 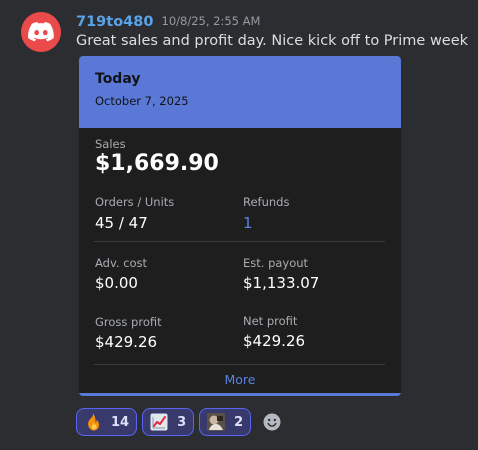 What do you see at coordinates (135, 202) in the screenshot?
I see `orders-units-label: Orders / Units` at bounding box center [135, 202].